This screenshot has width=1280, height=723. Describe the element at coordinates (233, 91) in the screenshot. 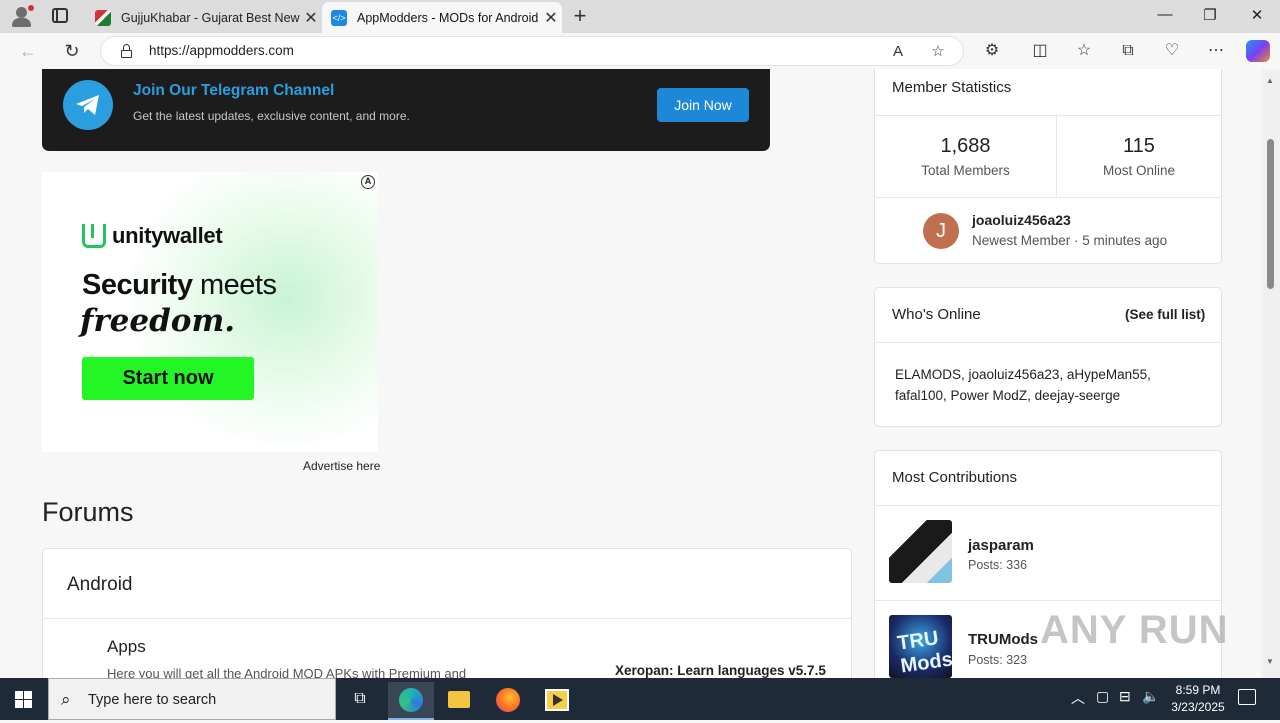

I see `telegram-title: Join Our Telegram Channel` at that location.